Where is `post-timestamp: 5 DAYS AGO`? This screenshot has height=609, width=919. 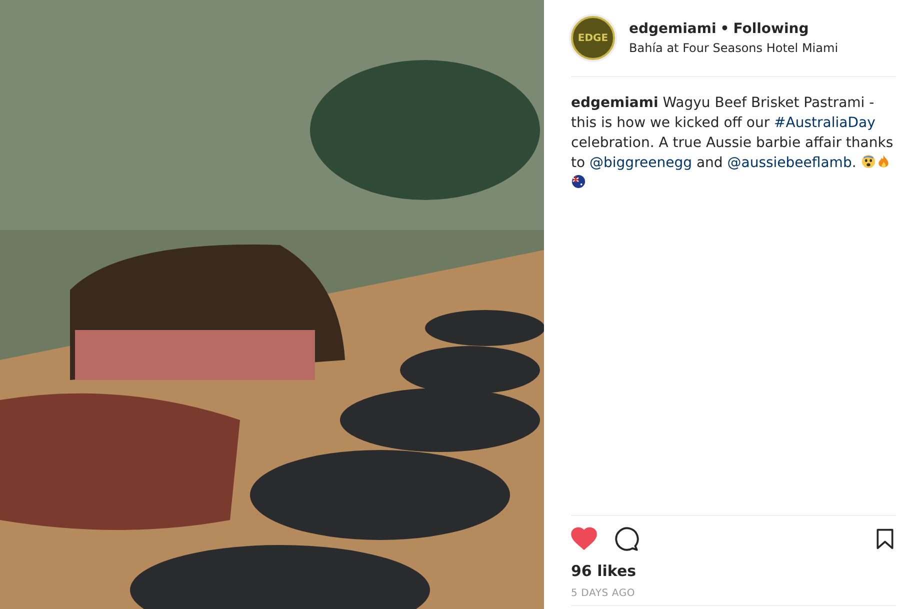 post-timestamp: 5 DAYS AGO is located at coordinates (603, 593).